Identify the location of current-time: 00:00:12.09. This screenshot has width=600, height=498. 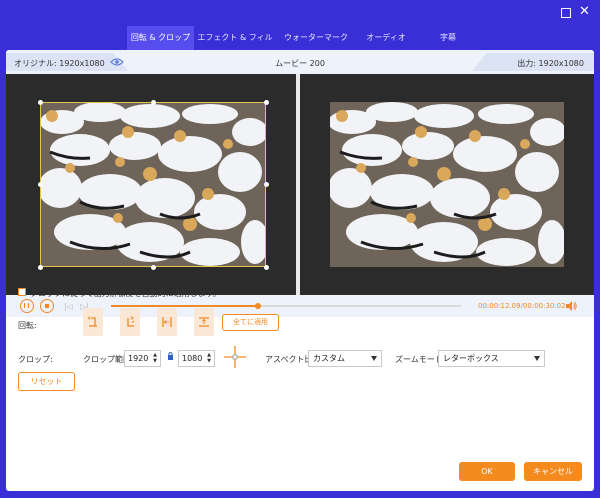
(499, 306).